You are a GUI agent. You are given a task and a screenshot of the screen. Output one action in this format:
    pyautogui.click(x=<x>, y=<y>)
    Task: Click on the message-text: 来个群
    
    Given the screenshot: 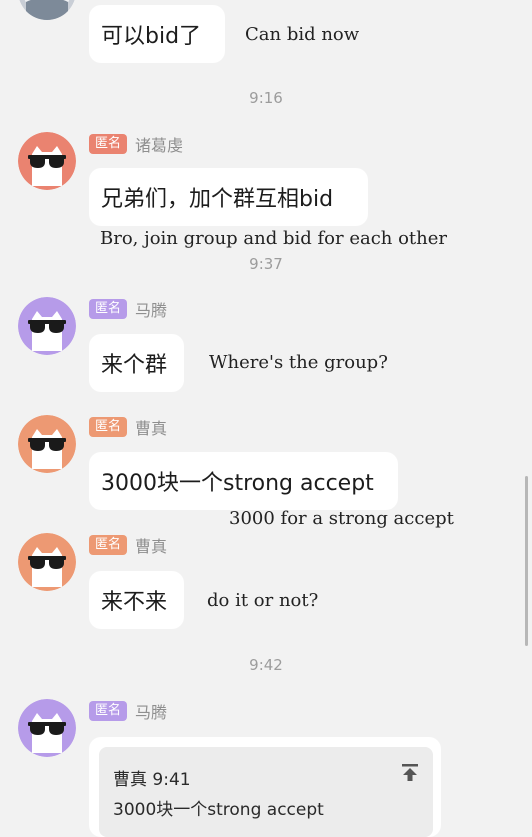 What is the action you would take?
    pyautogui.click(x=134, y=365)
    